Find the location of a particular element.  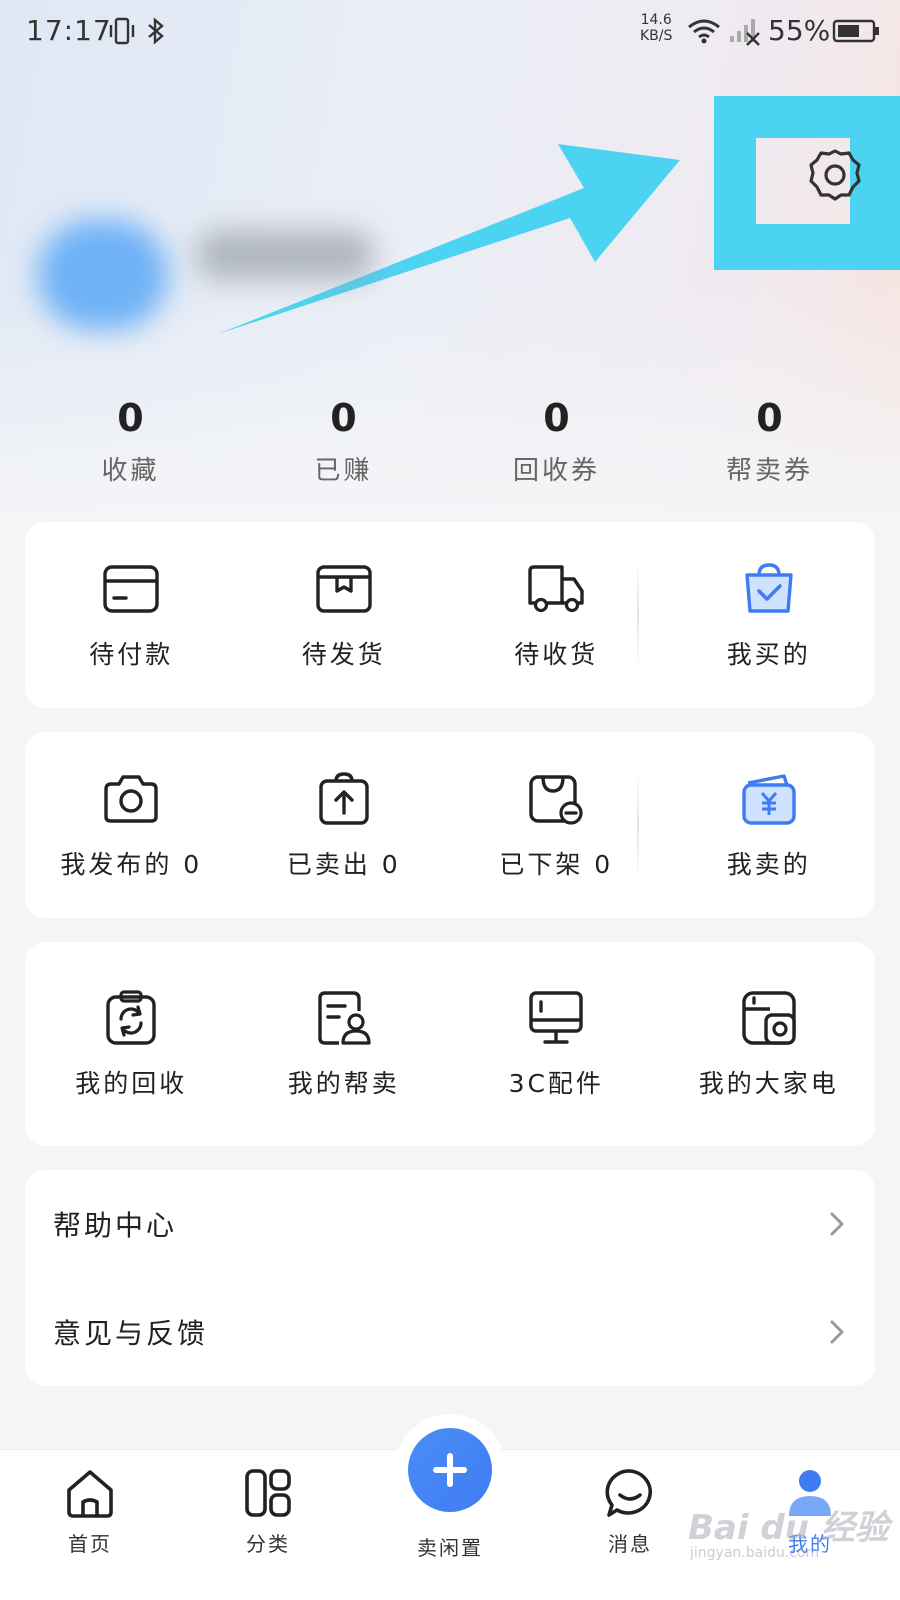

watermark-url: jingyan.baidu.com is located at coordinates (755, 1553).